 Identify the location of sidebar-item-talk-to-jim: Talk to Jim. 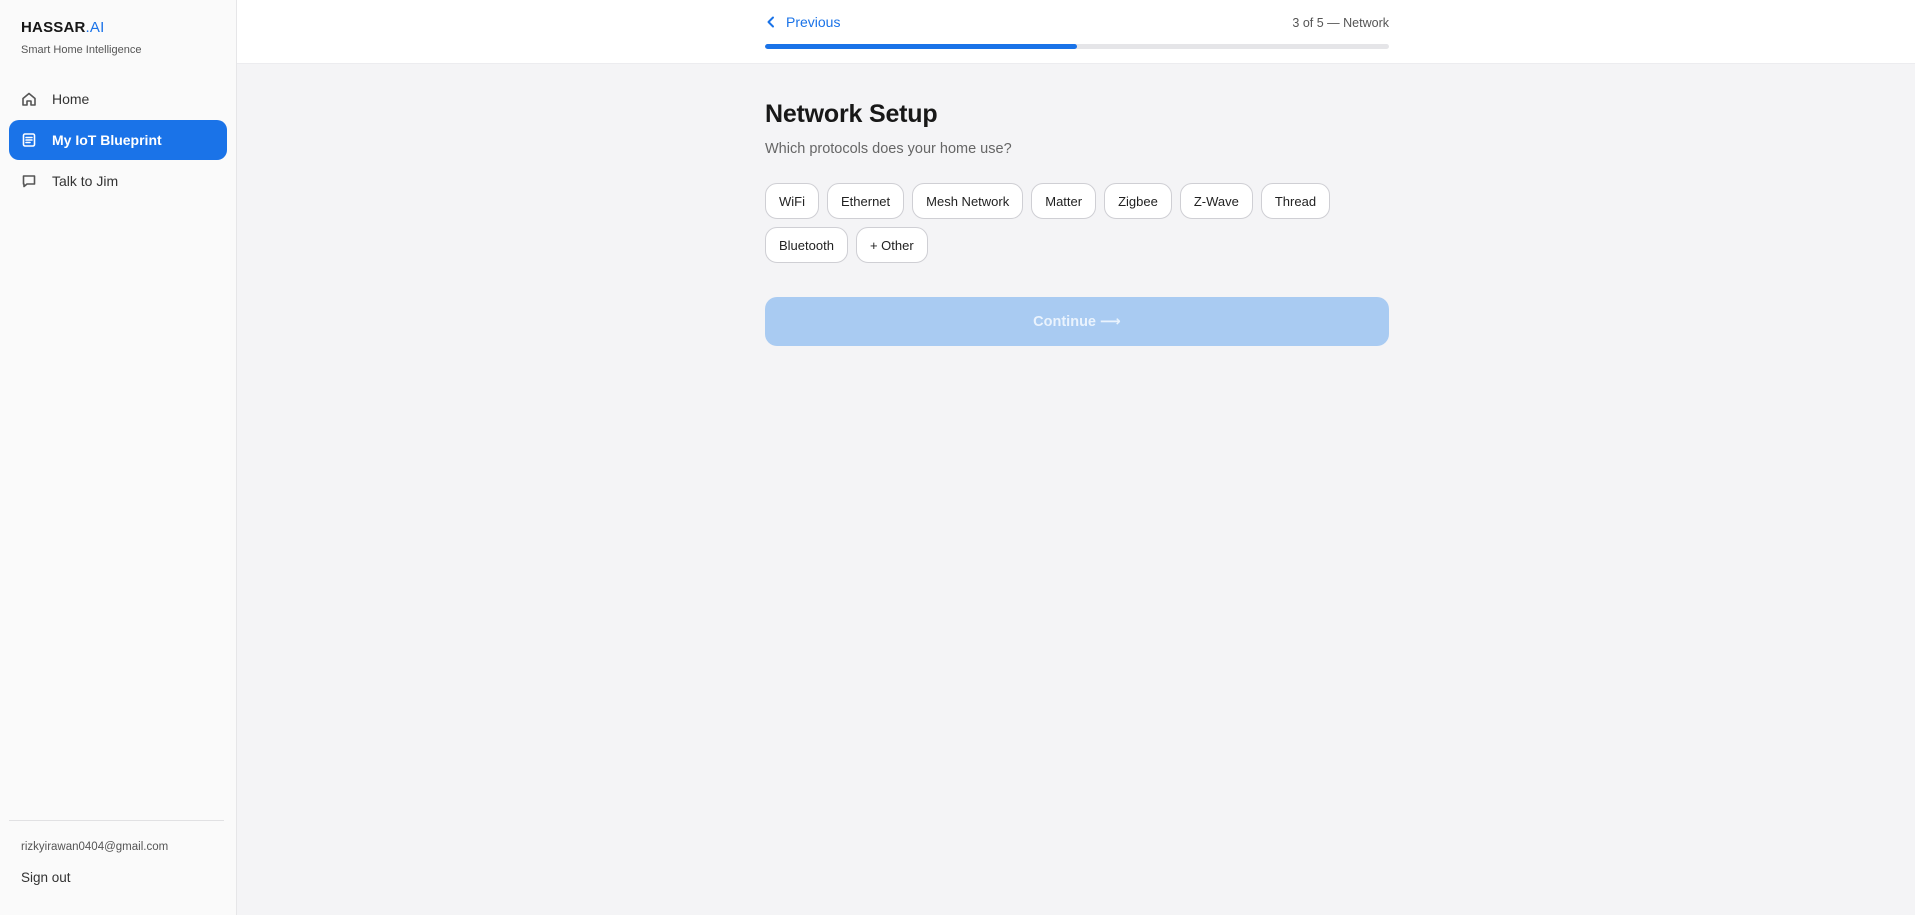
(118, 181).